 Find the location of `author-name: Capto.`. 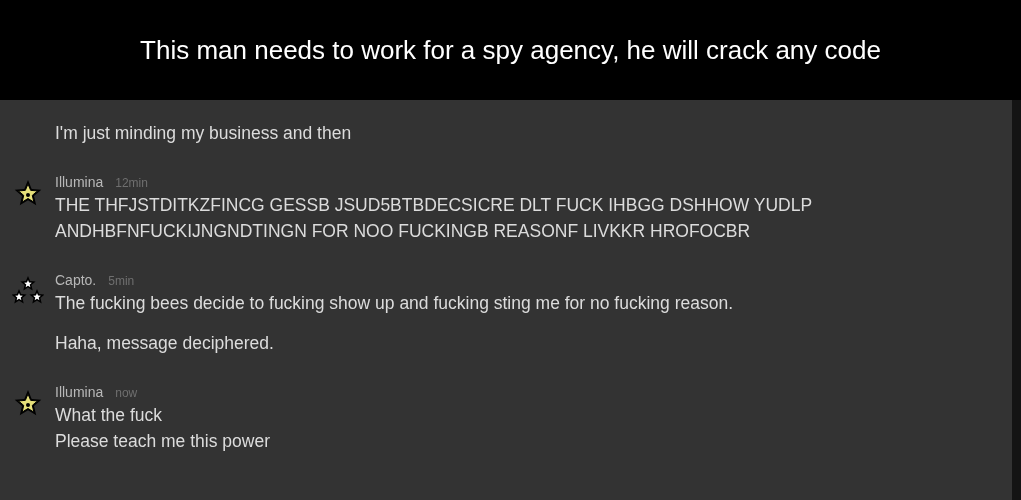

author-name: Capto. is located at coordinates (76, 280).